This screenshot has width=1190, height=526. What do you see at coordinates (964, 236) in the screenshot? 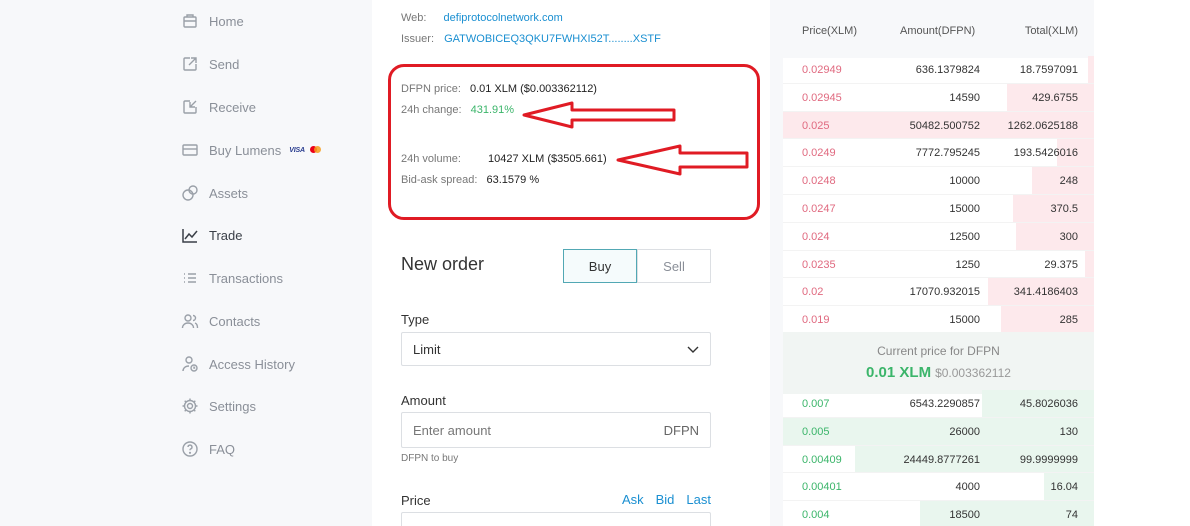
I see `ask-amount: 12500` at bounding box center [964, 236].